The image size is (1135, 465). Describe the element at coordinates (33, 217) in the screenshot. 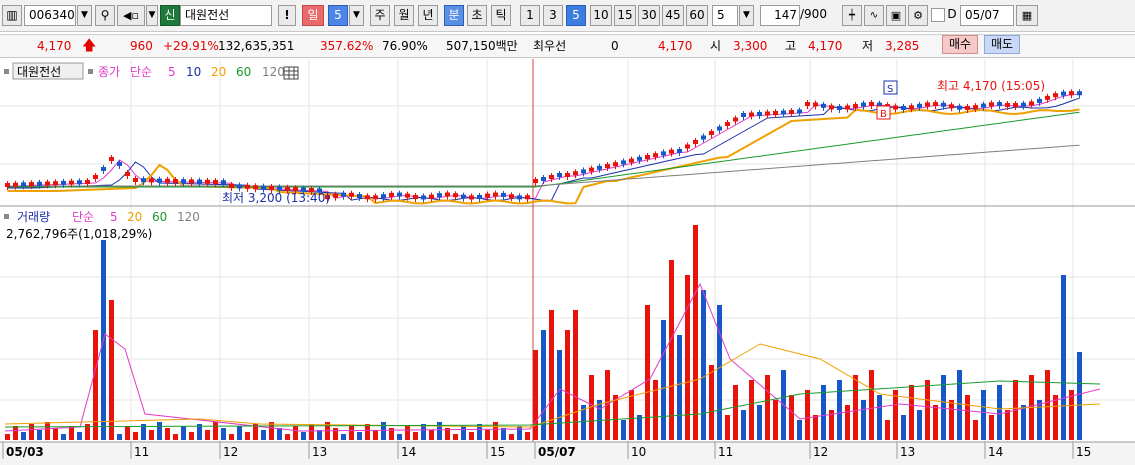

I see `volume-label: 거래량` at that location.